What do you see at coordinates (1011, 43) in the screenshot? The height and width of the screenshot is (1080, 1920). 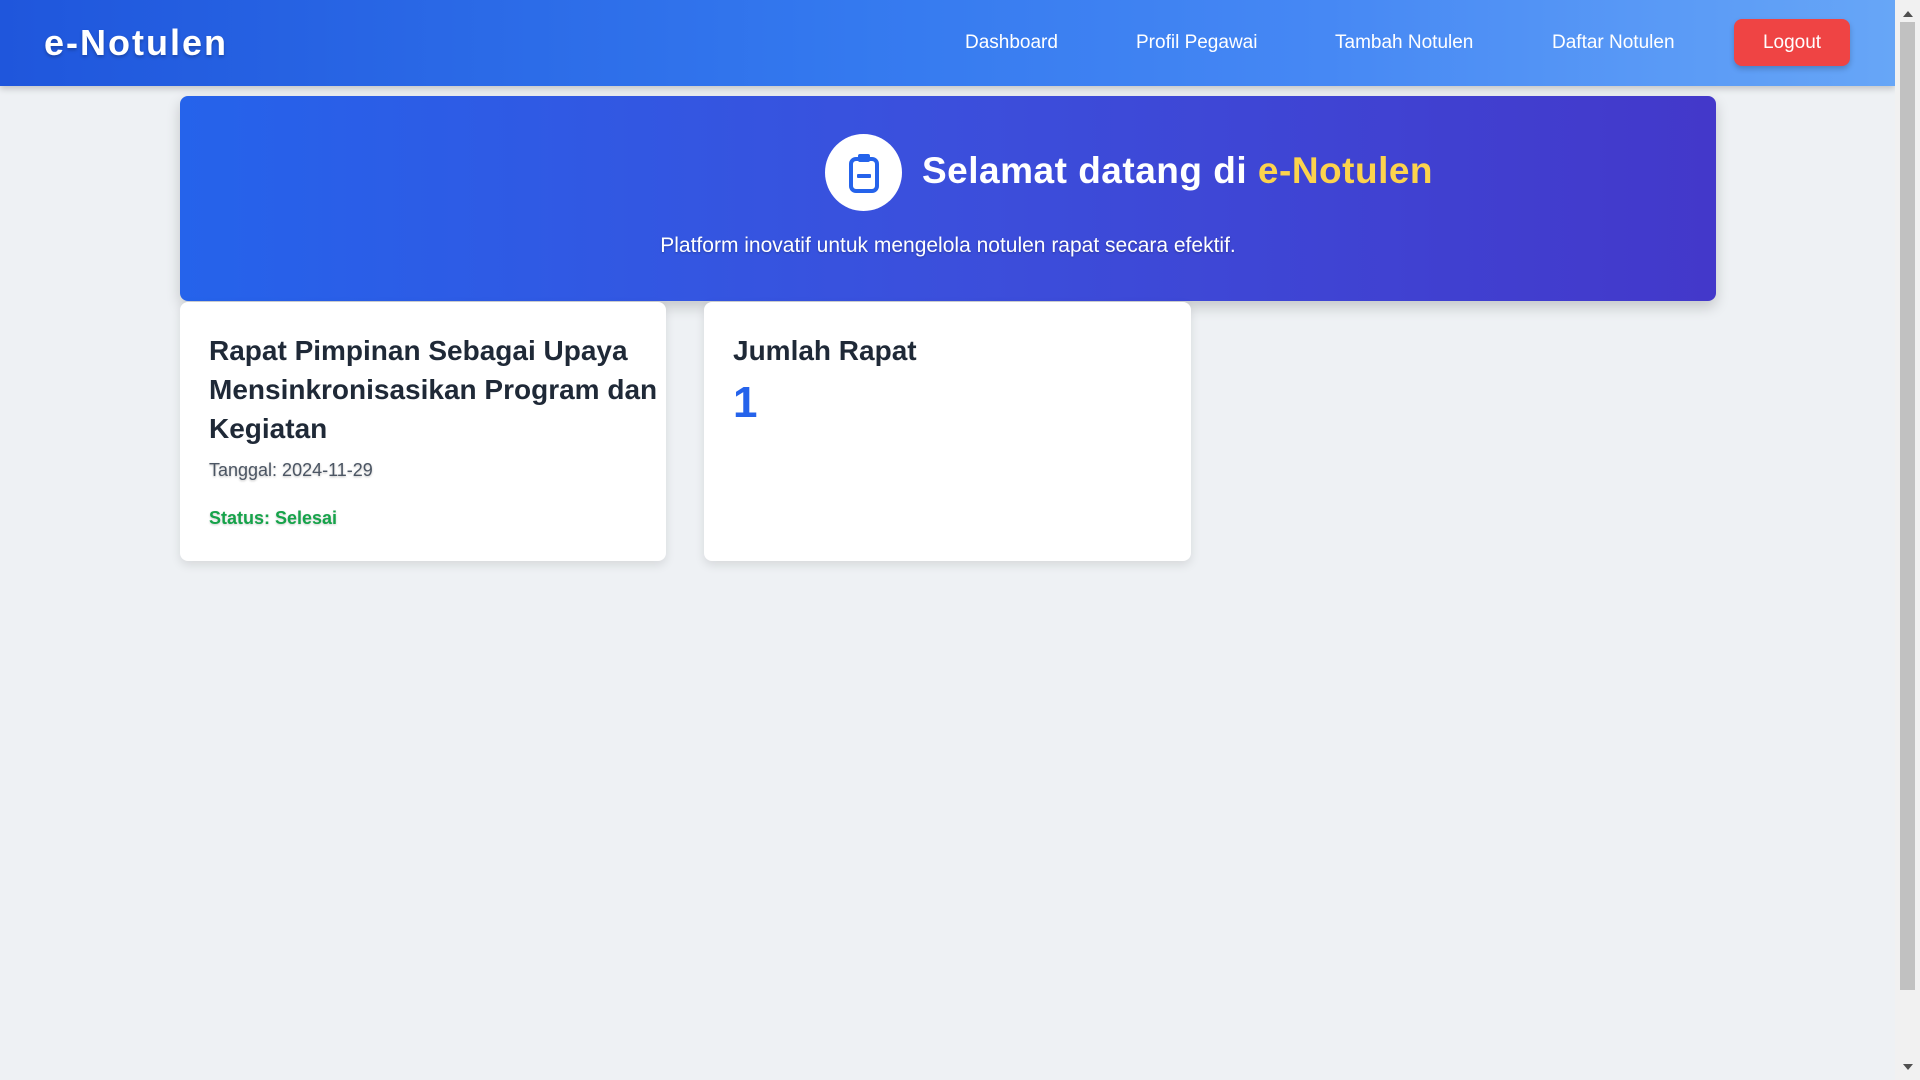 I see `nav-link-dashboard: Dashboard` at bounding box center [1011, 43].